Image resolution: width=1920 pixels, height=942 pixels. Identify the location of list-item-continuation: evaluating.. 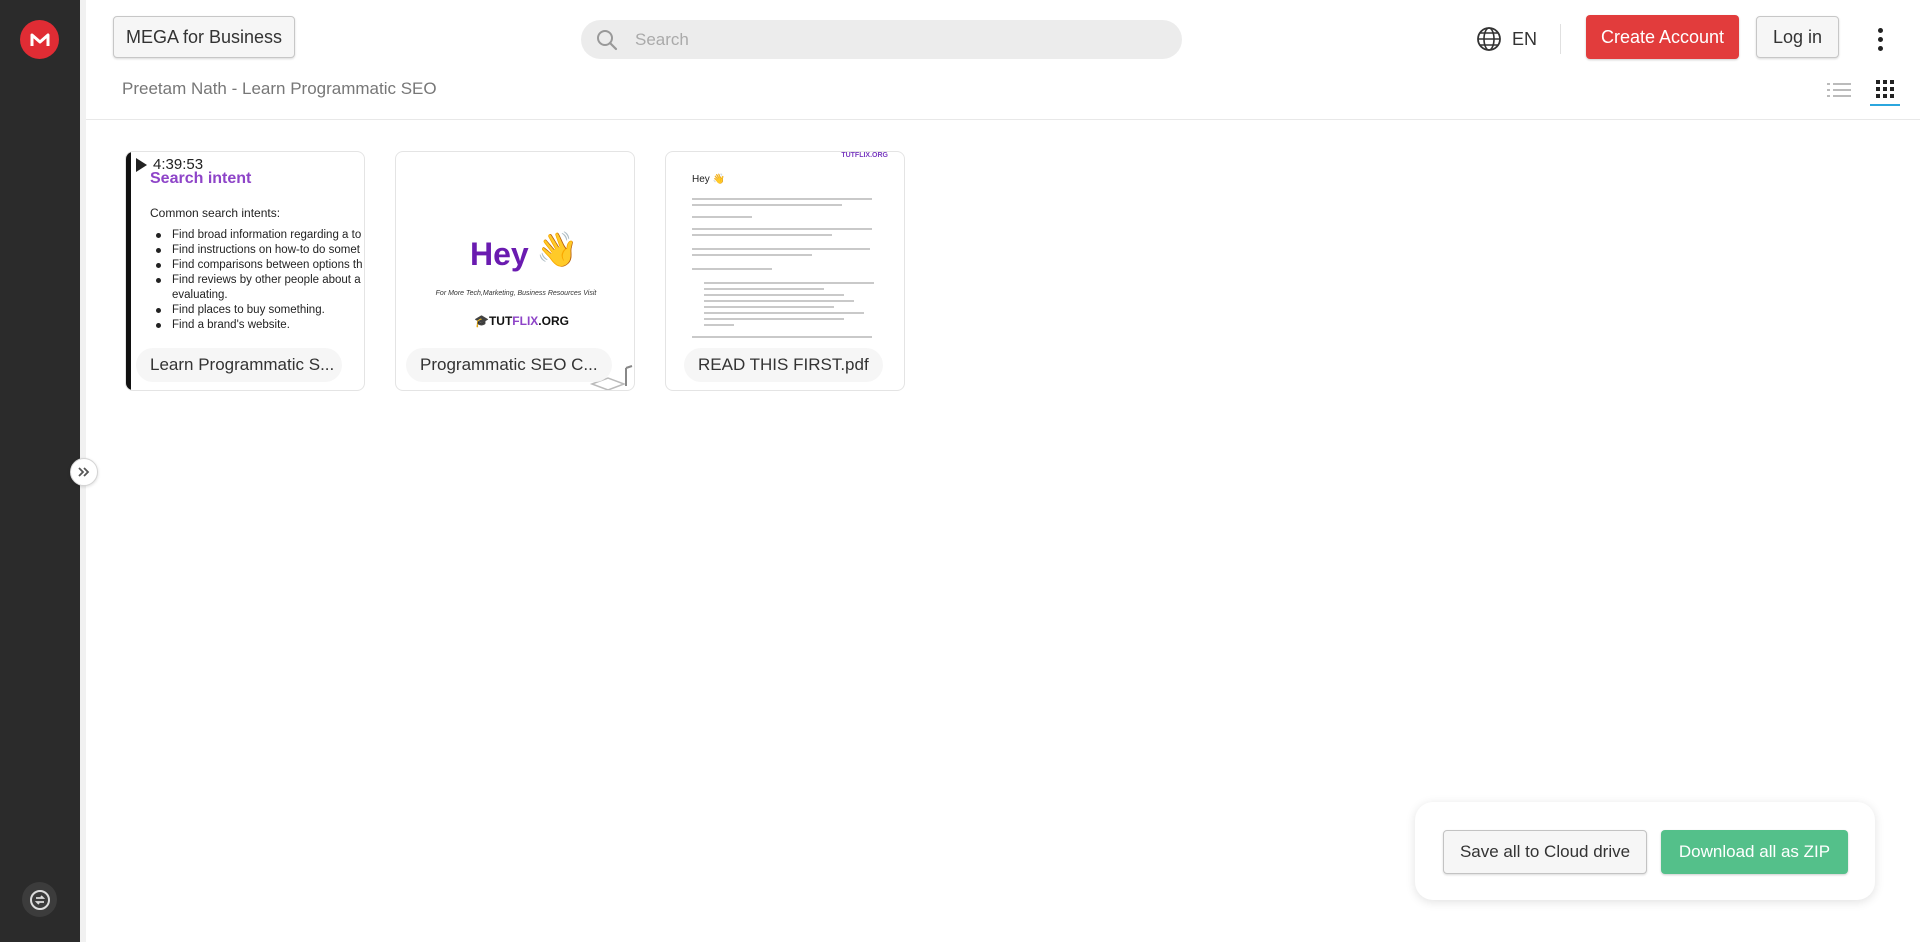
(200, 295).